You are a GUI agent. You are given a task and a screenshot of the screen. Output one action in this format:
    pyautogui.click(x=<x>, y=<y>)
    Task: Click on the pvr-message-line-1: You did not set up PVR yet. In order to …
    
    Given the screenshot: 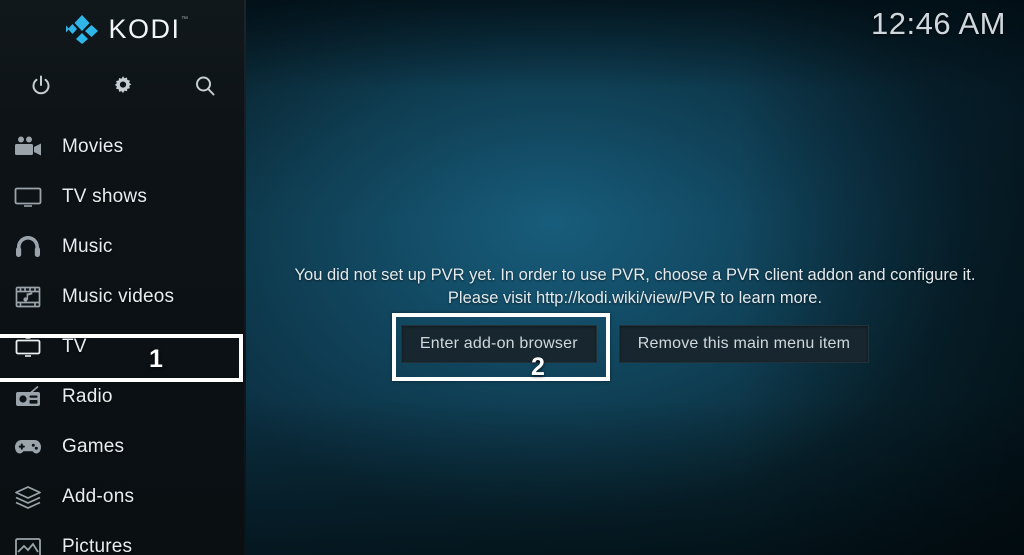 What is the action you would take?
    pyautogui.click(x=635, y=275)
    